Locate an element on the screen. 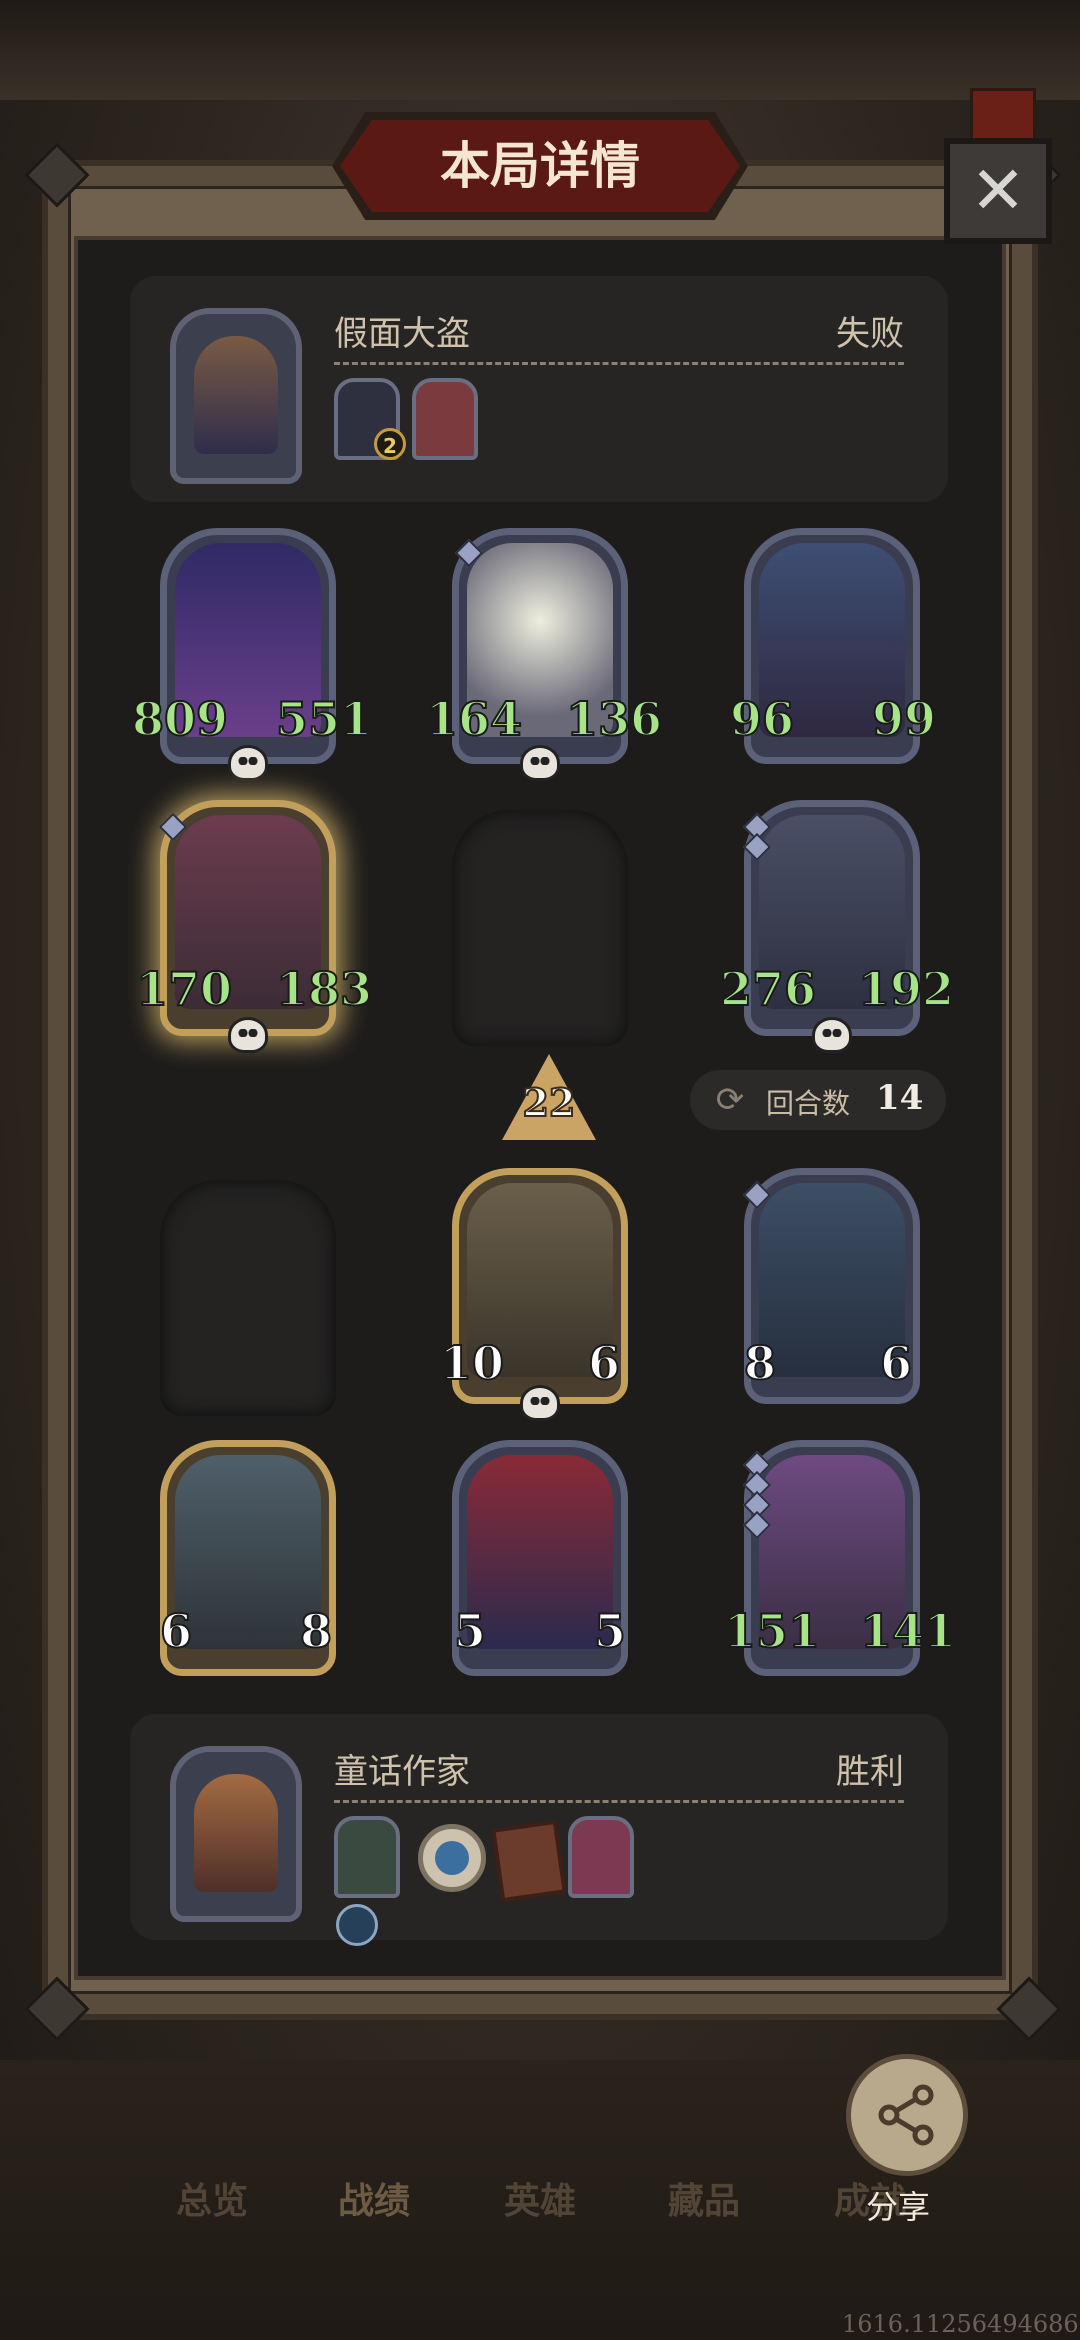  top-shade is located at coordinates (540, 50).